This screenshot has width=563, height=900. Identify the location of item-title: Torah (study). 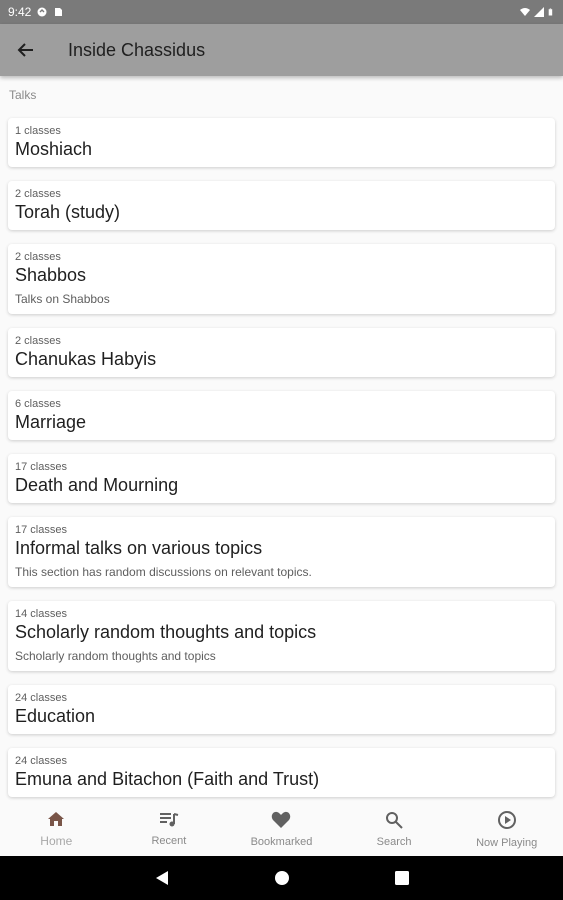
(68, 212).